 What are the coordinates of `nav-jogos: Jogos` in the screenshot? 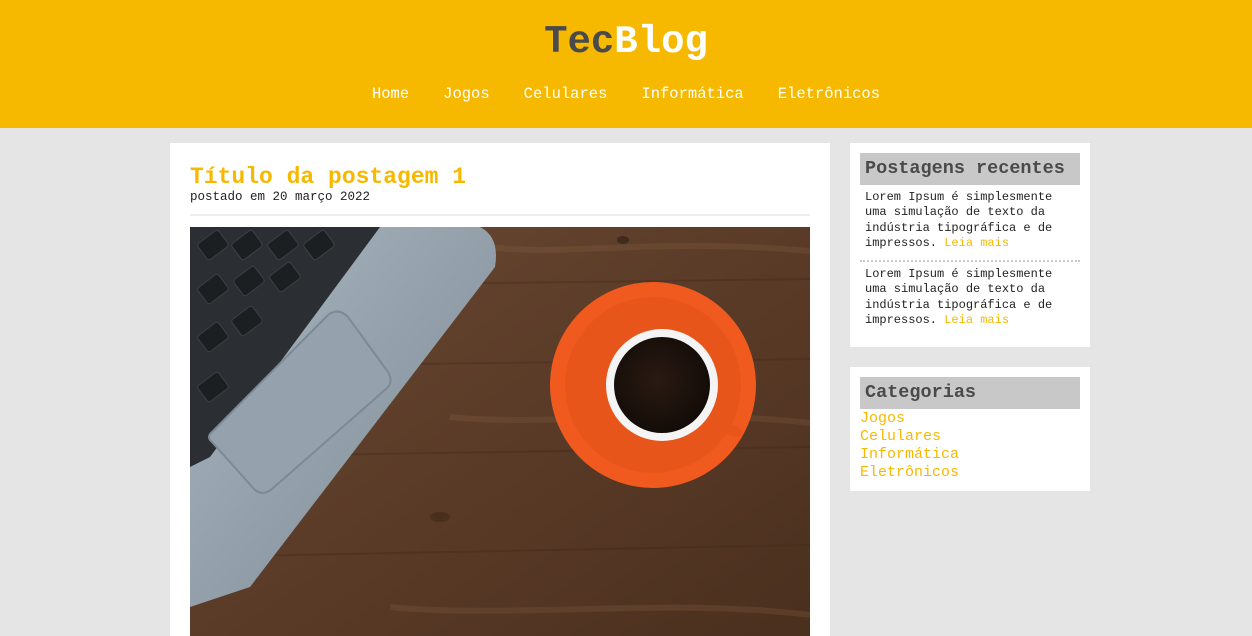 It's located at (466, 94).